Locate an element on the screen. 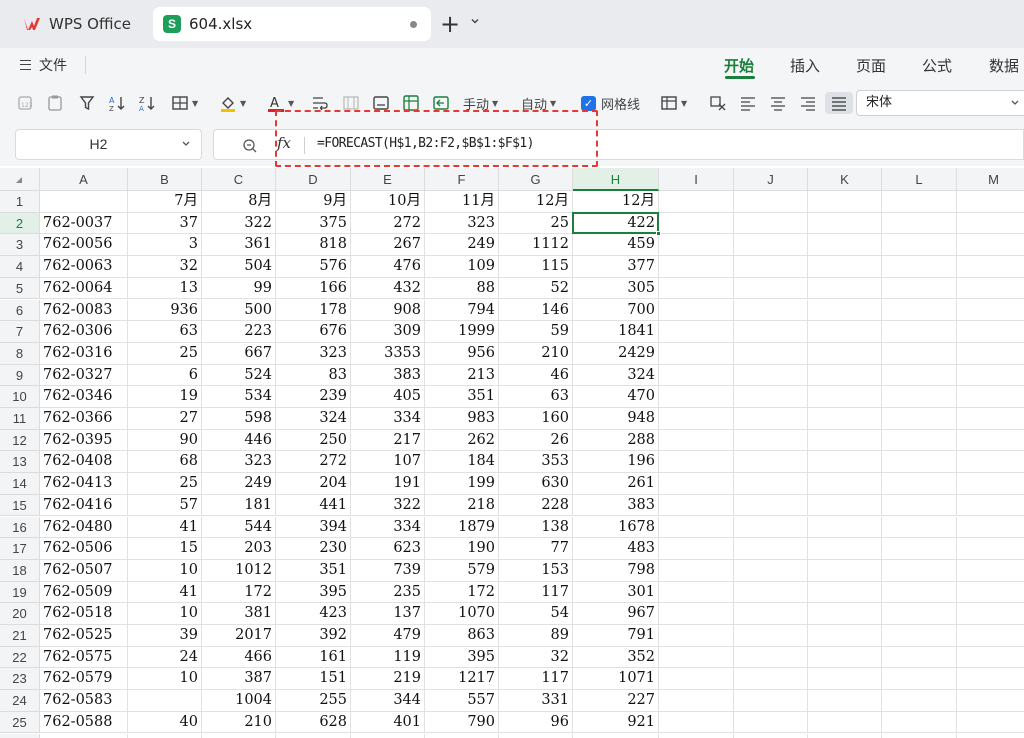  cell-a4: 762-0063 is located at coordinates (84, 267).